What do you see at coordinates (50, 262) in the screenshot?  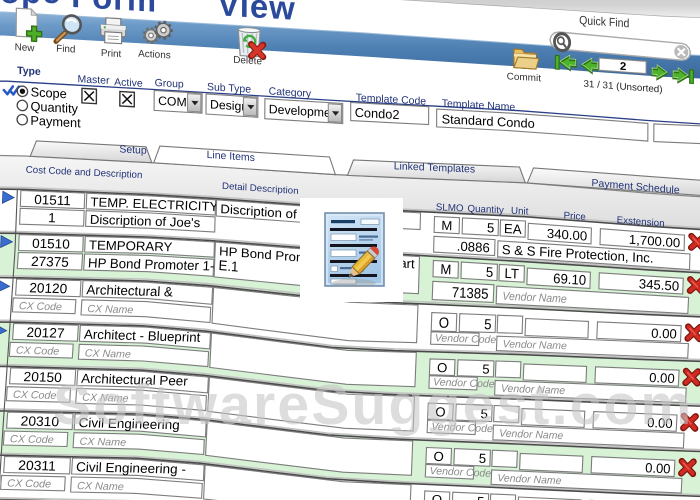 I see `svg-text: 27375` at bounding box center [50, 262].